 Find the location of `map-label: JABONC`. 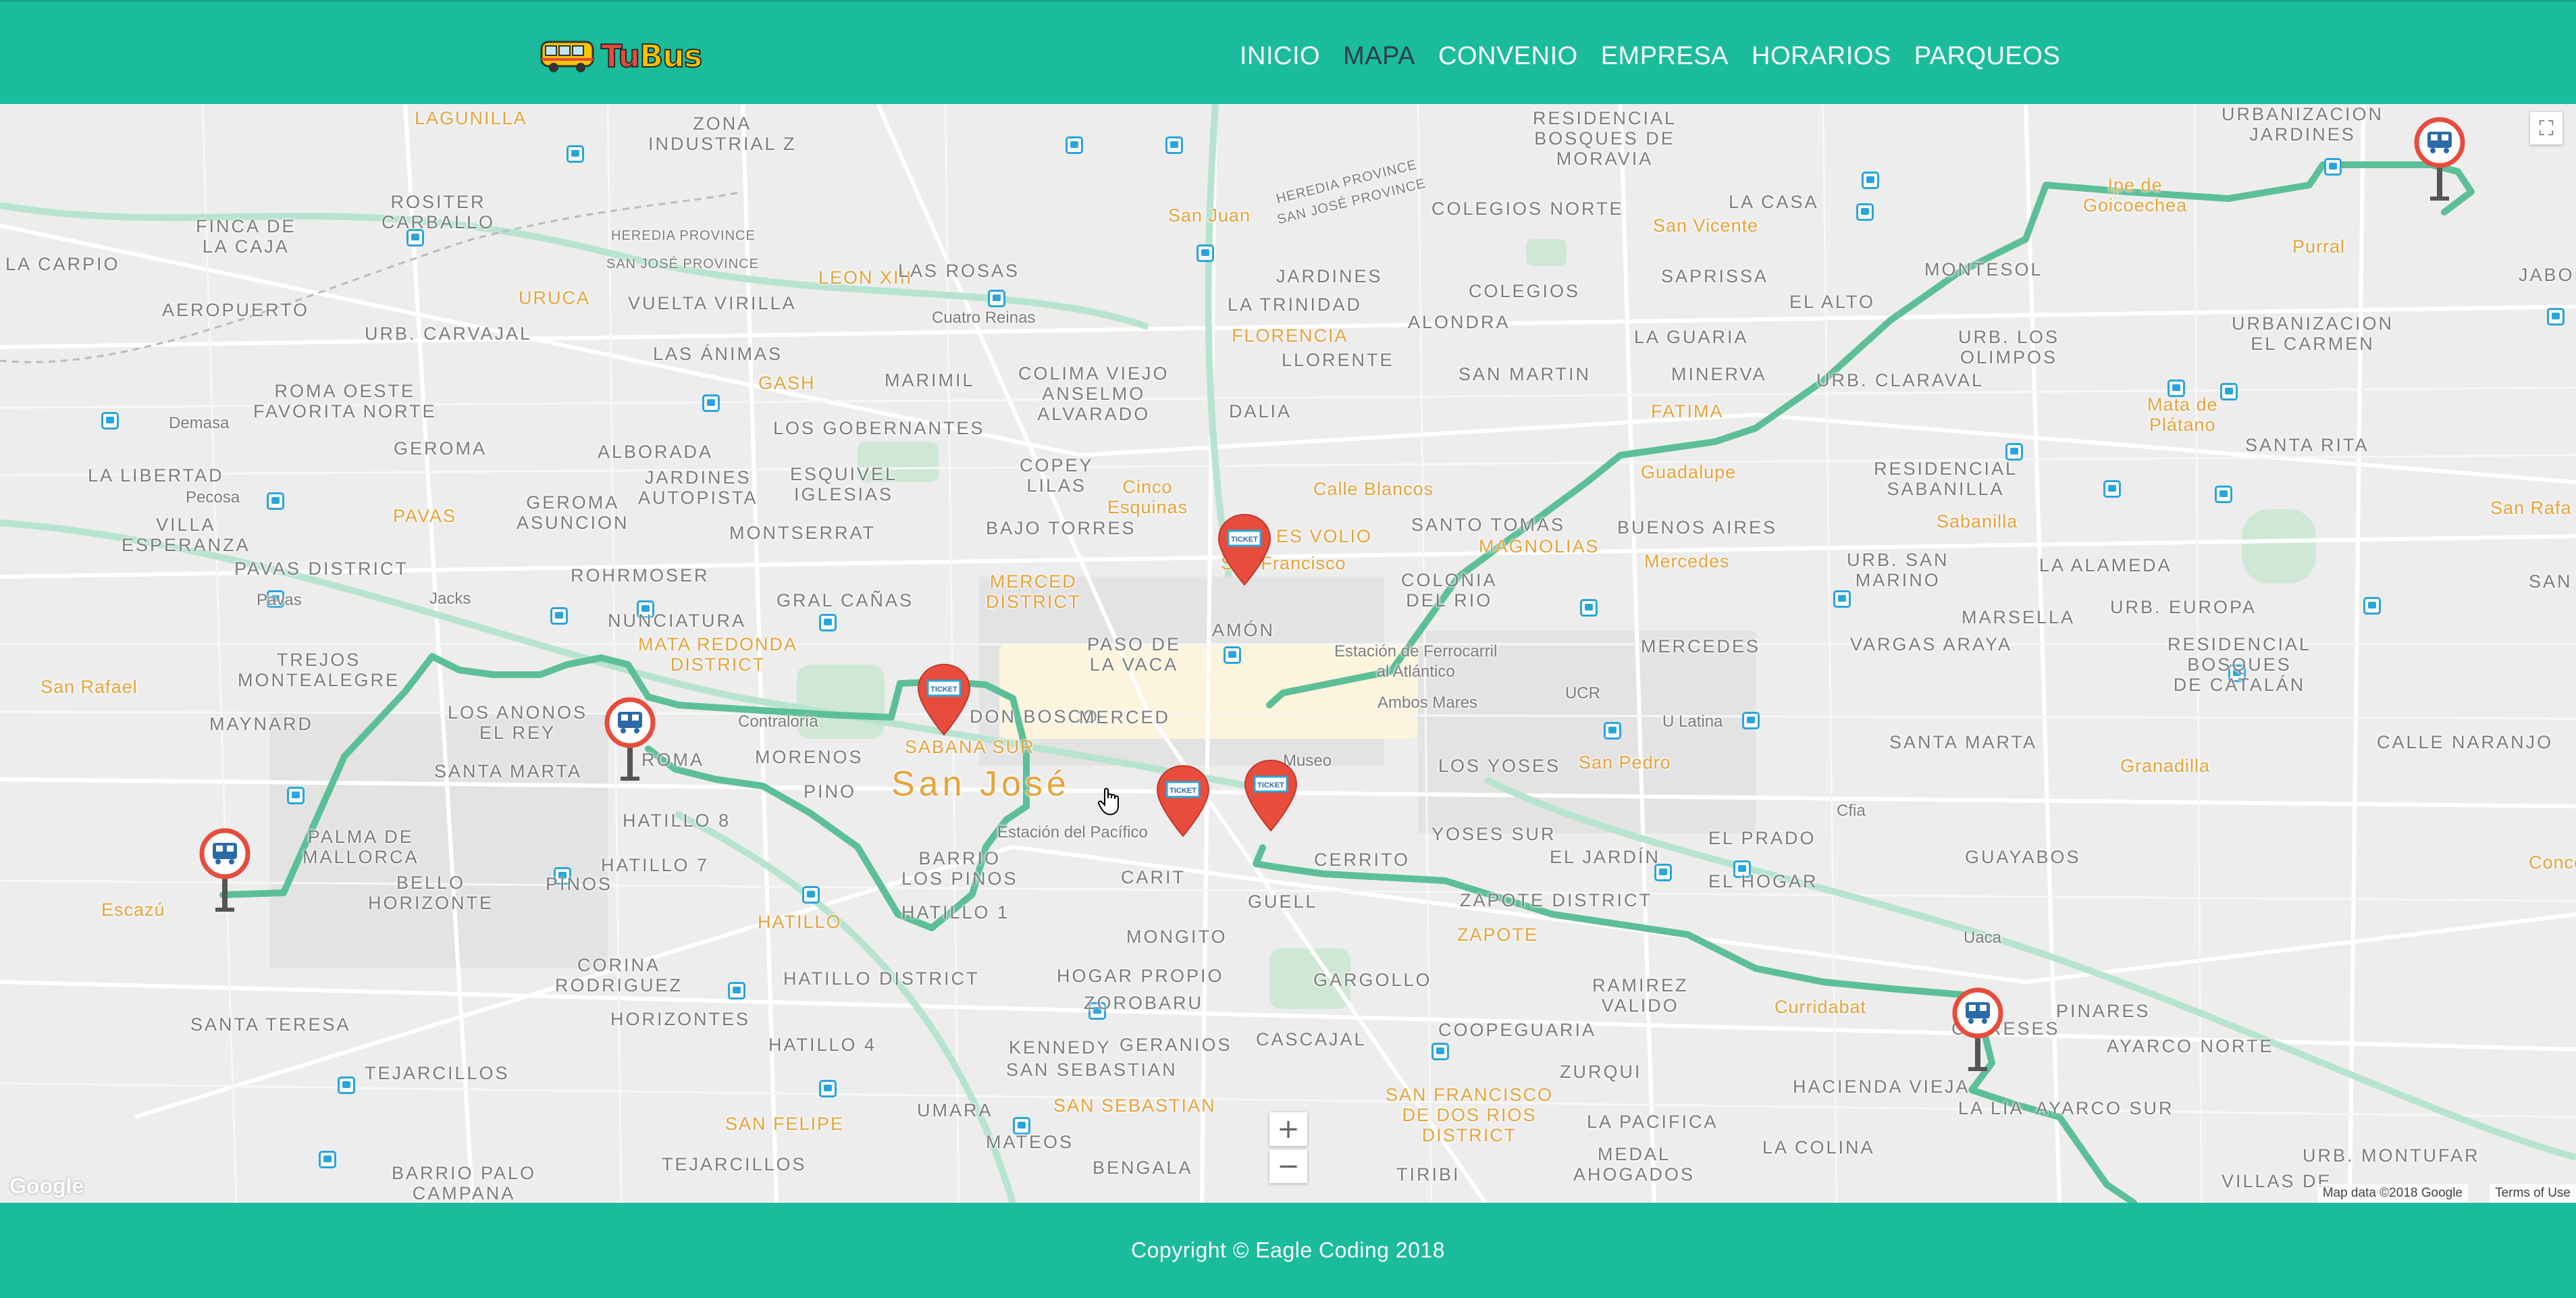

map-label: JABONC is located at coordinates (2547, 275).